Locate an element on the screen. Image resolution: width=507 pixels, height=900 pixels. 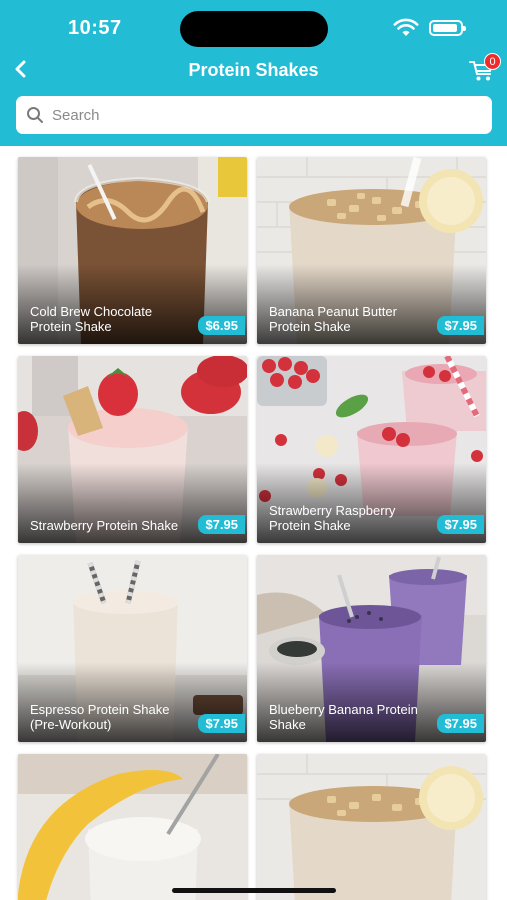
product-card: Cold Brew Chocolate Protein Shake $6.95 is located at coordinates (132, 250).